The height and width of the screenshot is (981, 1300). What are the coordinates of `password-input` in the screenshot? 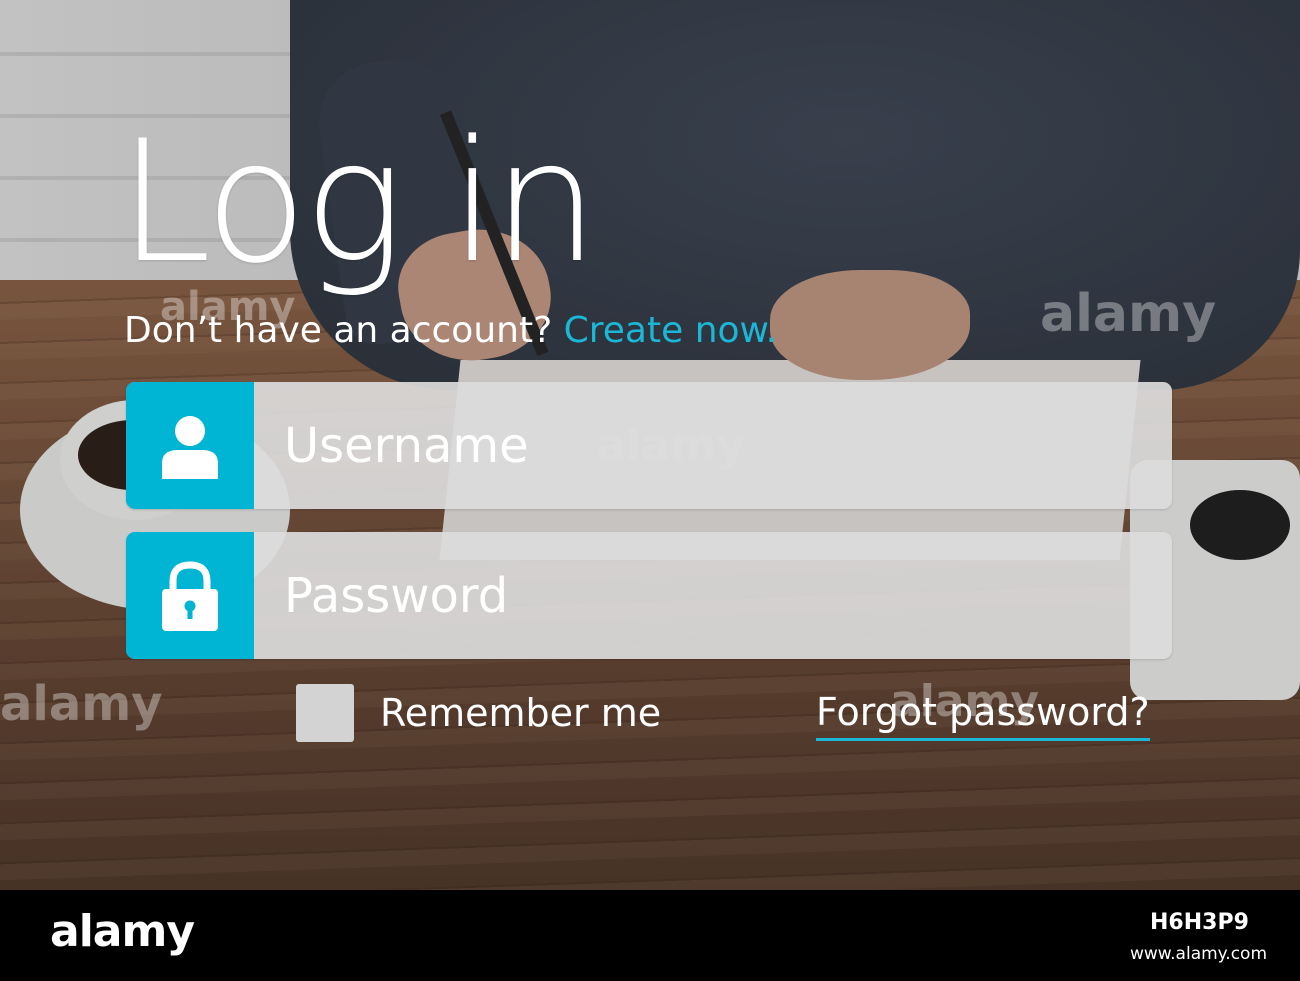 It's located at (713, 595).